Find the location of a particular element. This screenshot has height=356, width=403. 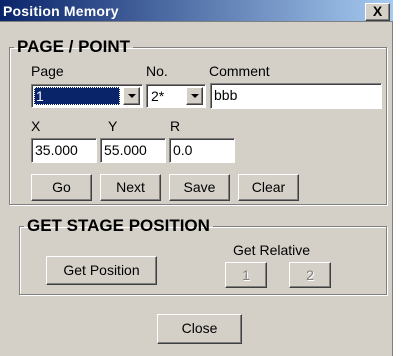

comment-label: Comment is located at coordinates (239, 71).